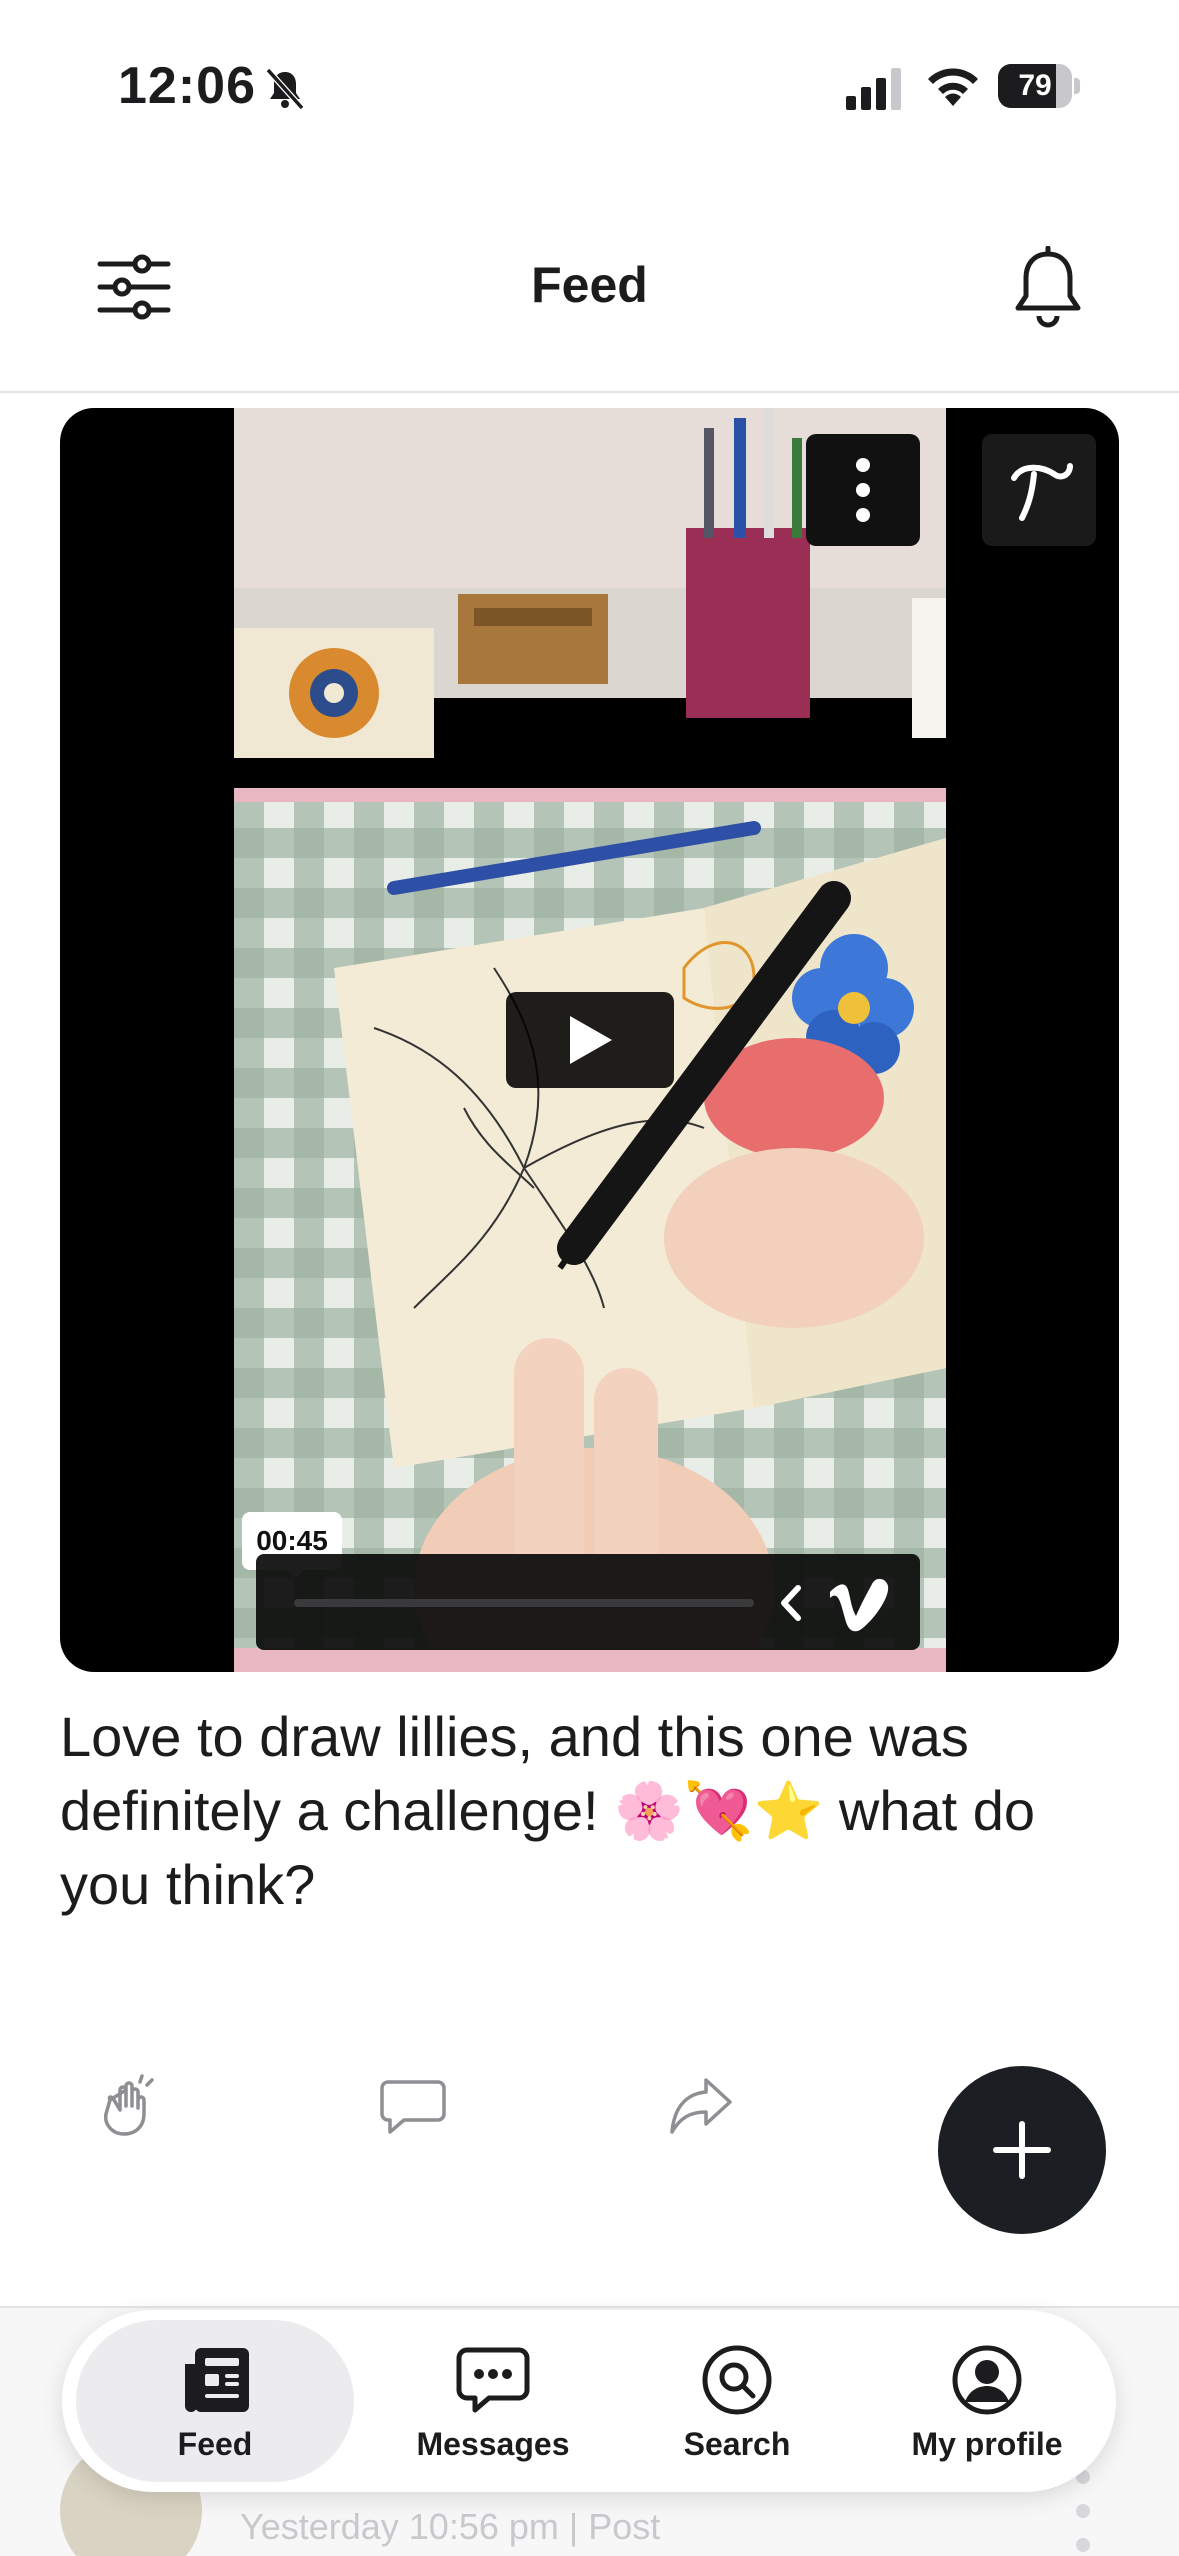 This screenshot has height=2556, width=1179. What do you see at coordinates (215, 2444) in the screenshot?
I see `tab-label: Feed` at bounding box center [215, 2444].